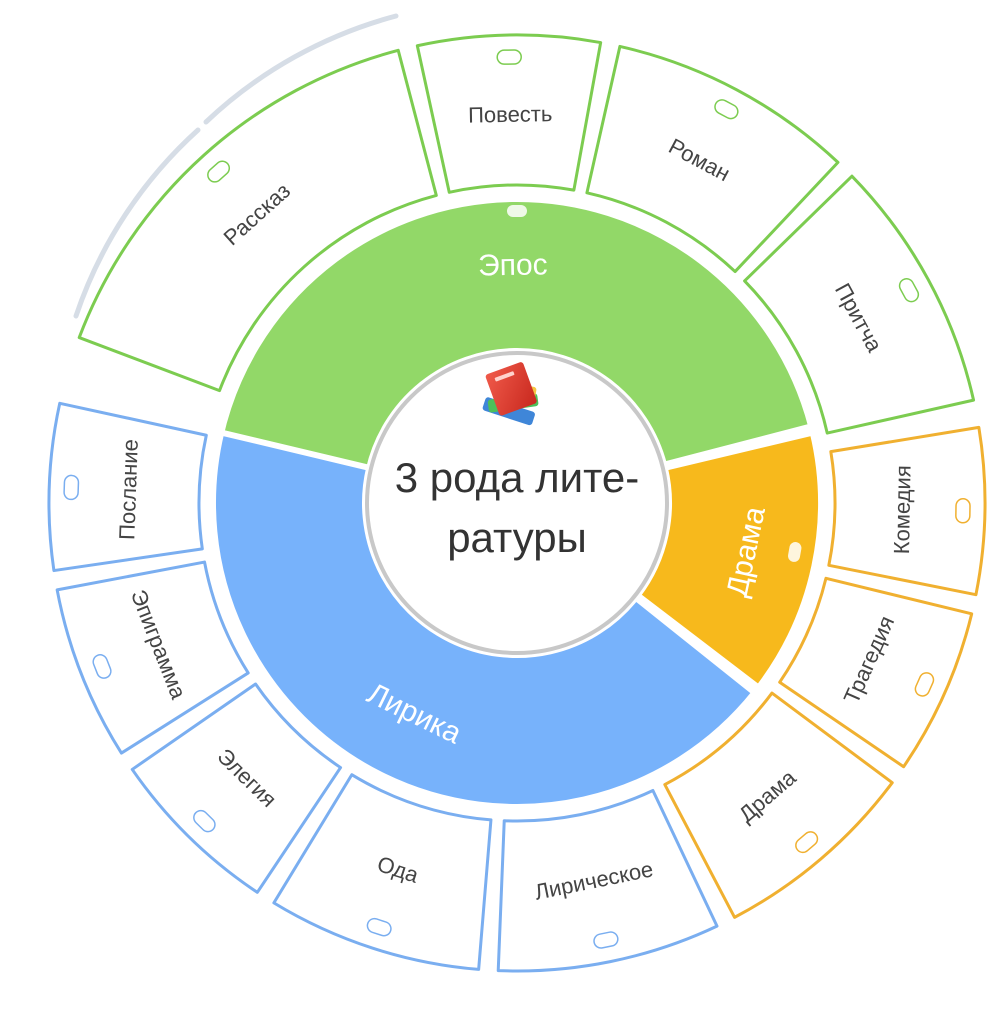 This screenshot has height=1014, width=989. Describe the element at coordinates (513, 265) in the screenshot. I see `genre-label-epos: Эпос` at that location.